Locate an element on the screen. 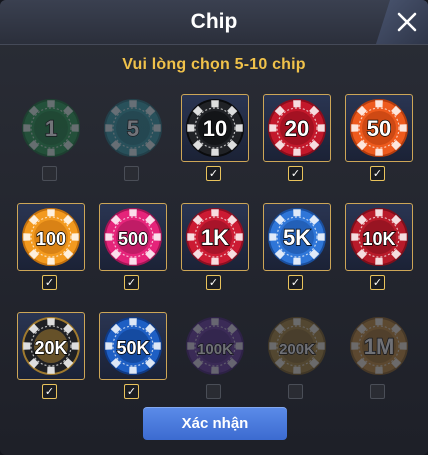 This screenshot has height=455, width=428. chip-value-label: 10K is located at coordinates (378, 239).